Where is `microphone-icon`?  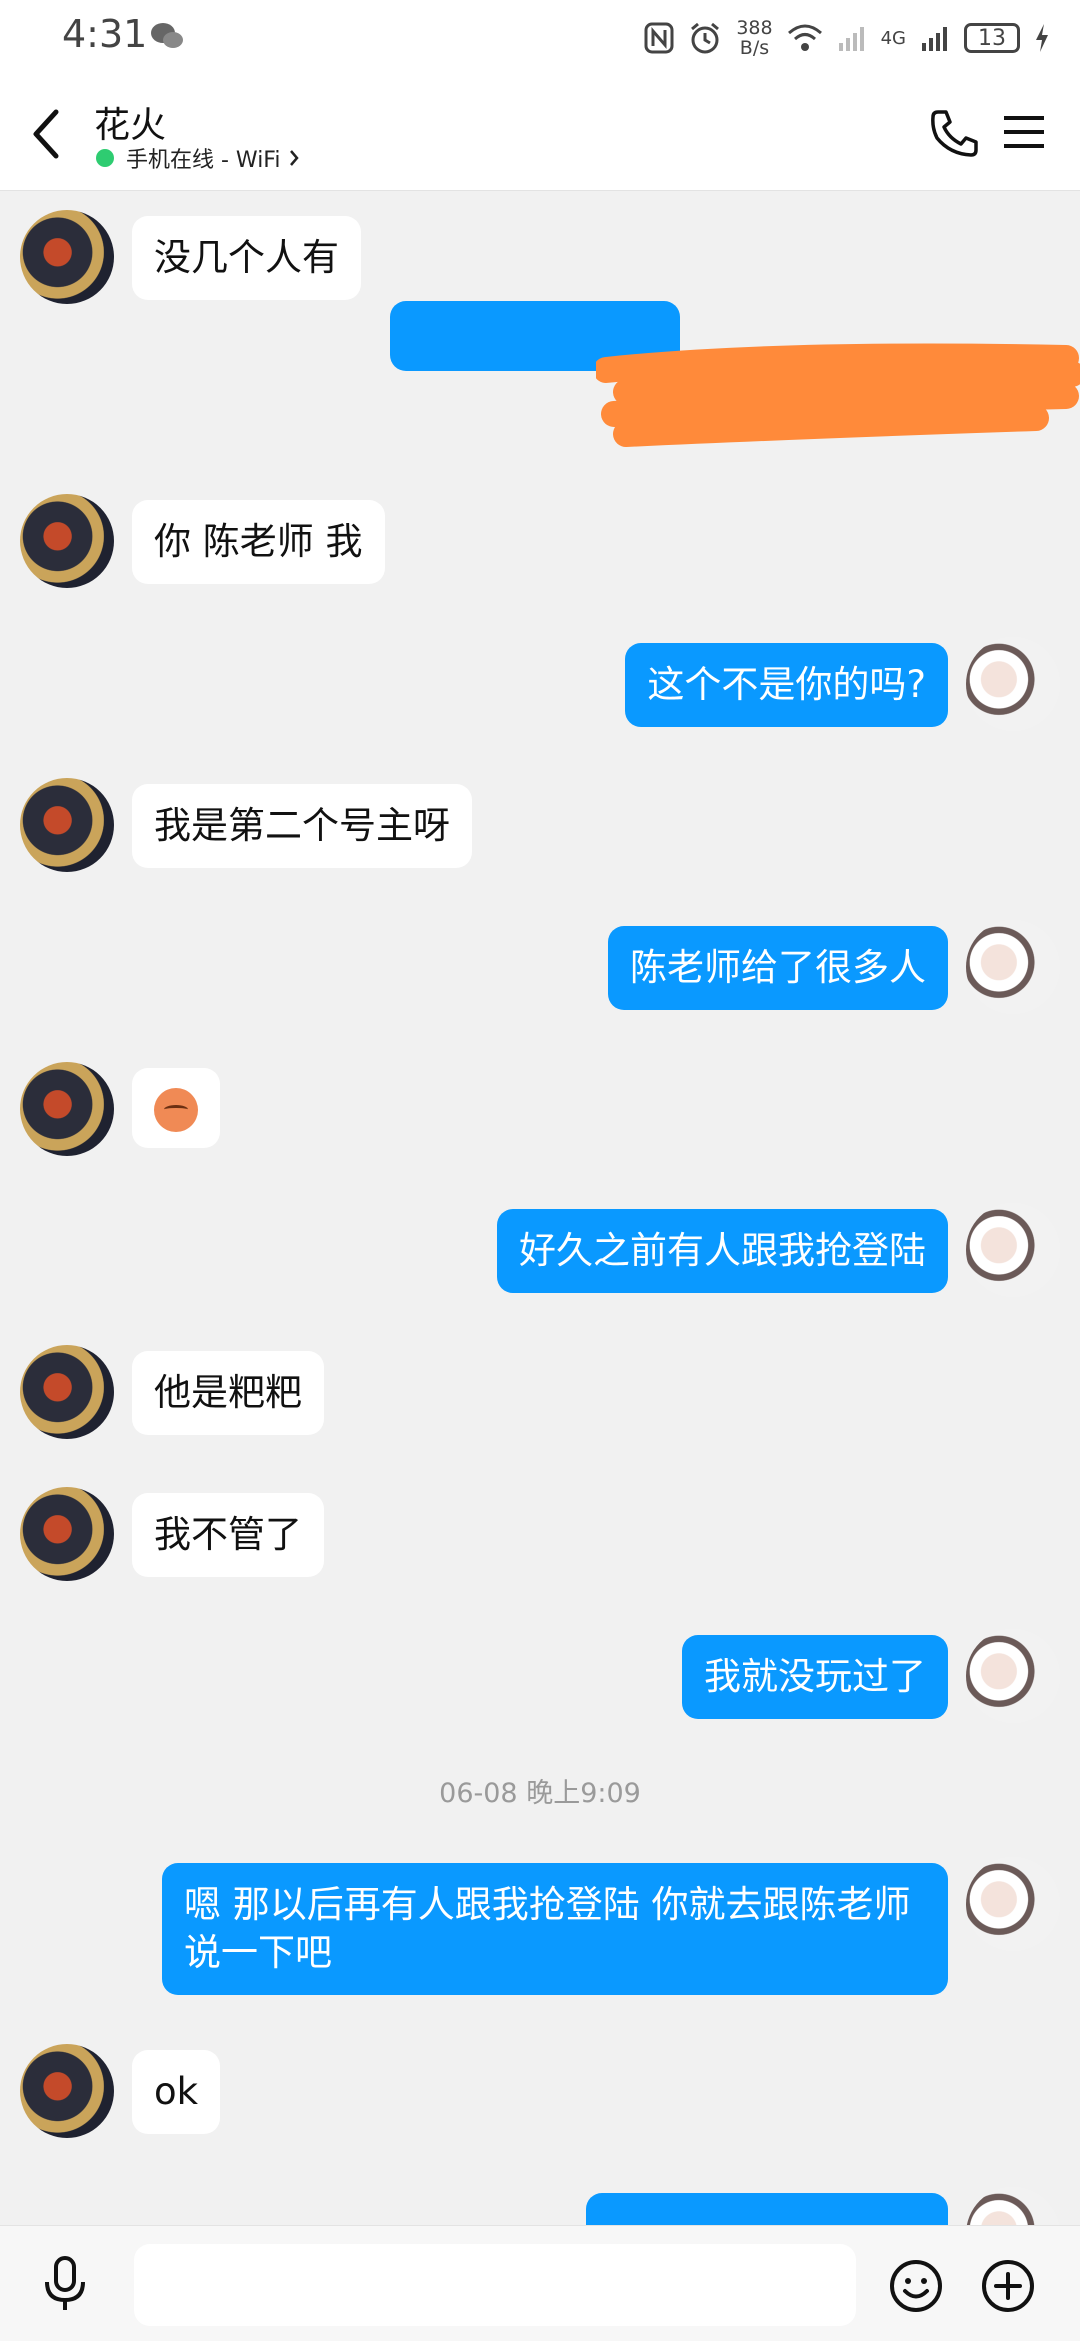 microphone-icon is located at coordinates (65, 2284).